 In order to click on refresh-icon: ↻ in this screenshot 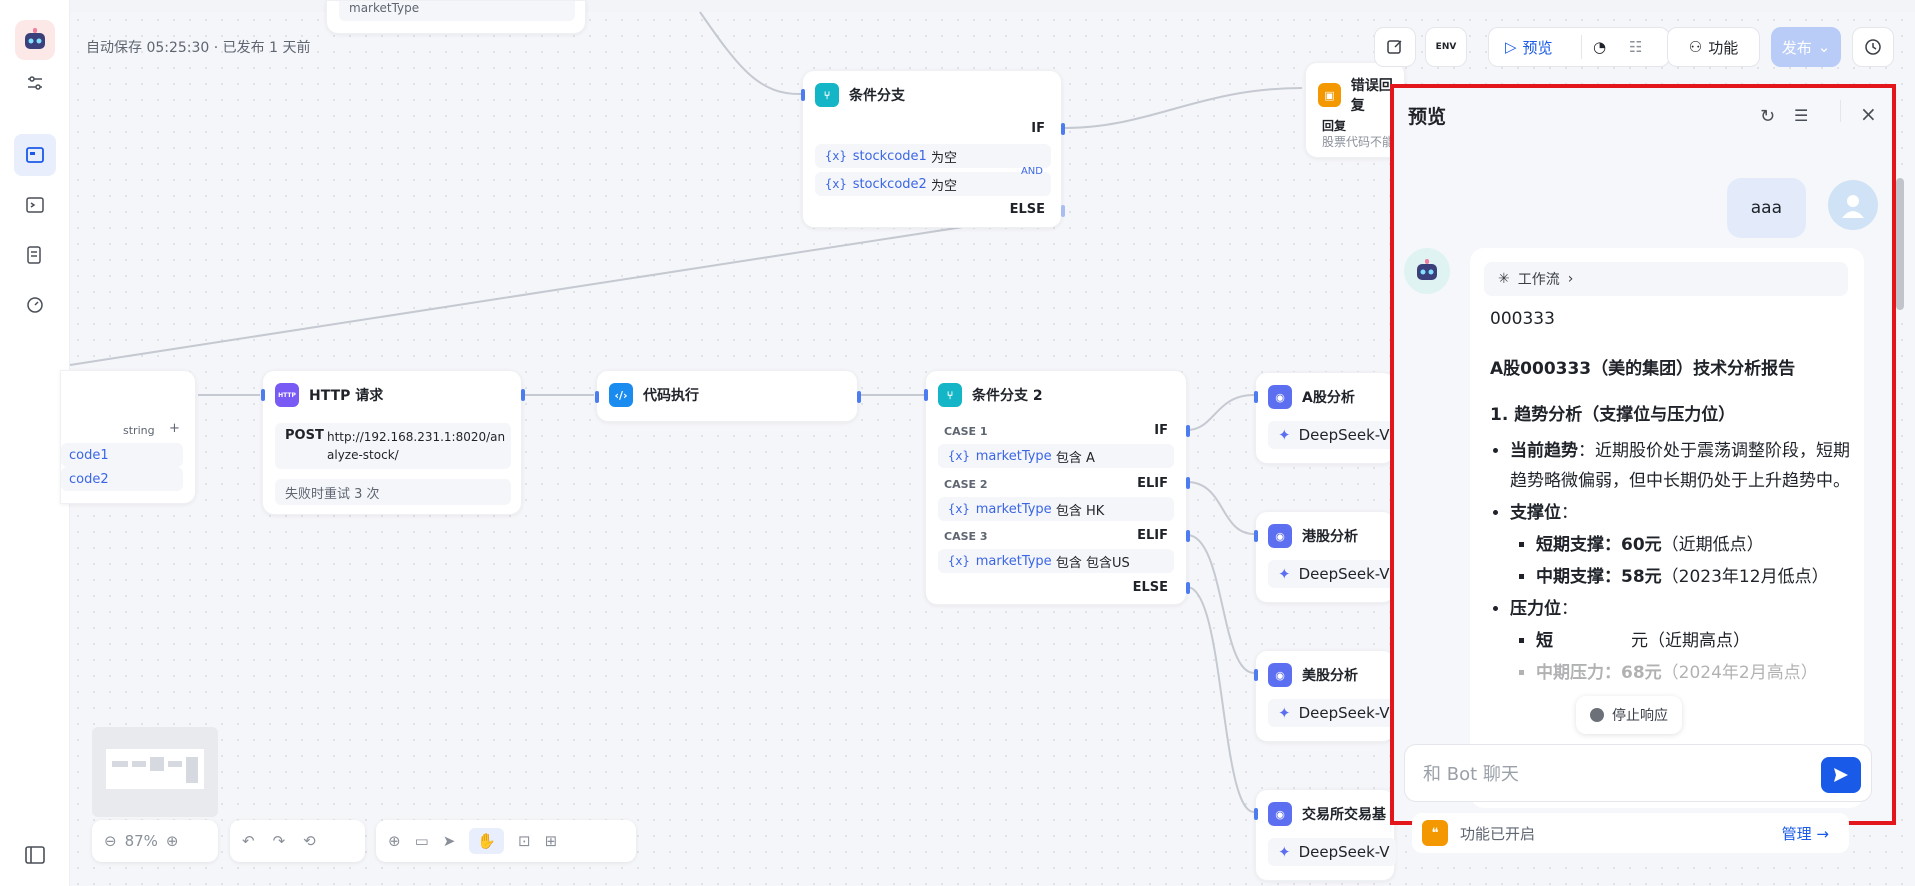, I will do `click(1767, 116)`.